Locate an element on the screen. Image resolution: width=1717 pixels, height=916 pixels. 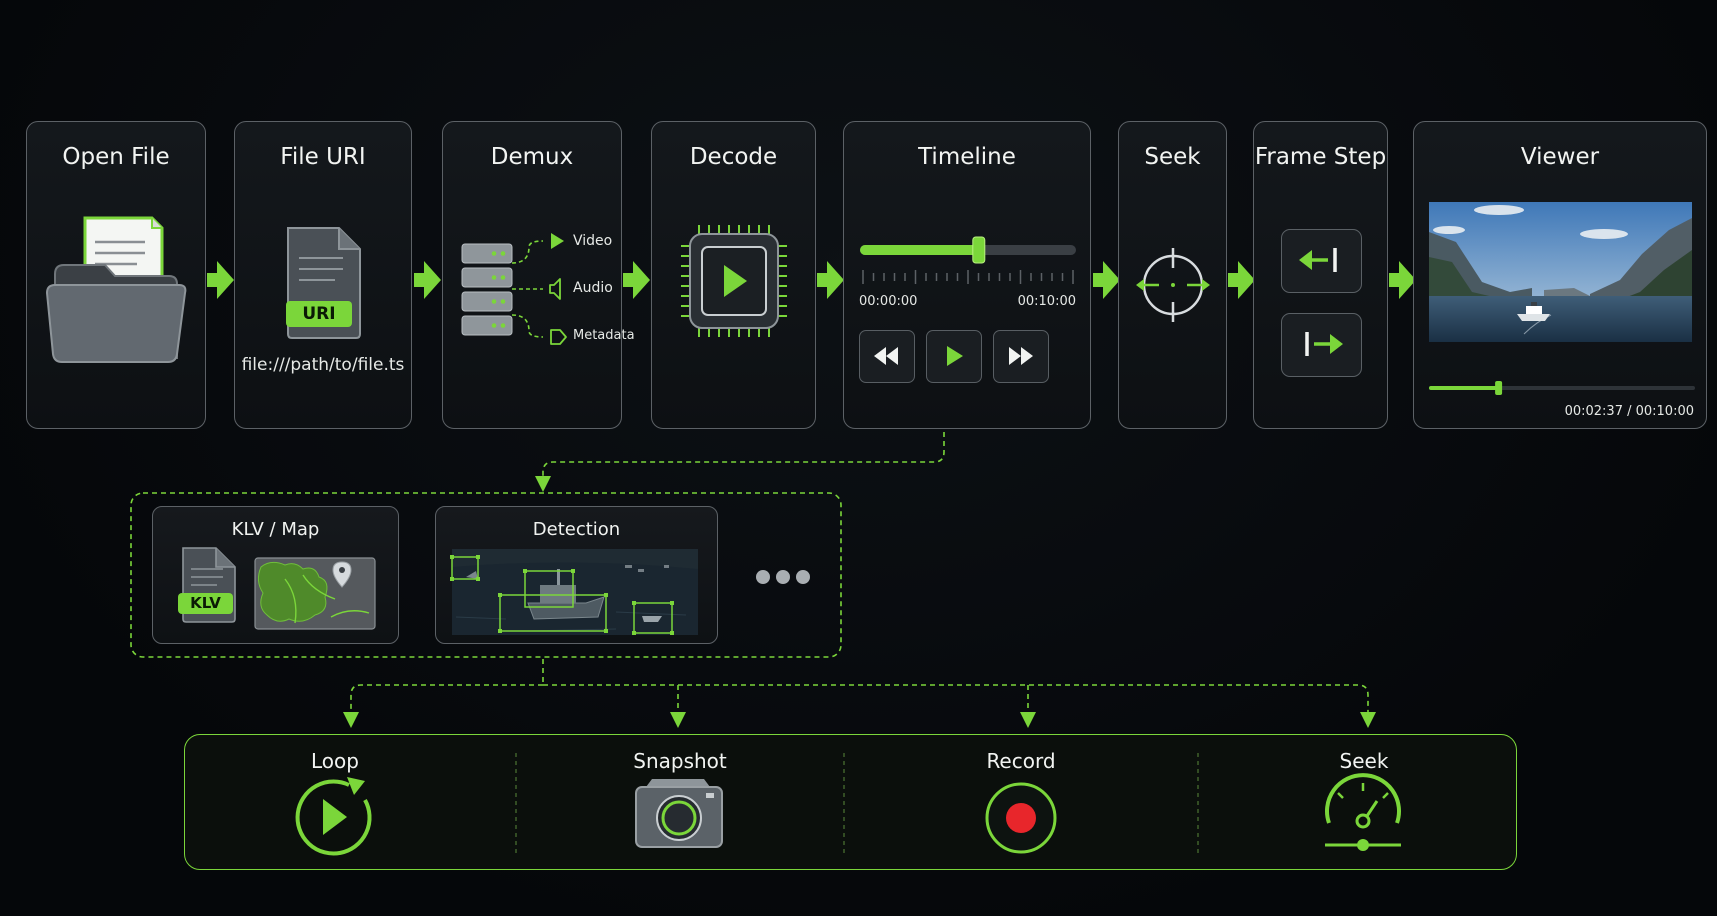
timeline-ticks is located at coordinates (968, 277).